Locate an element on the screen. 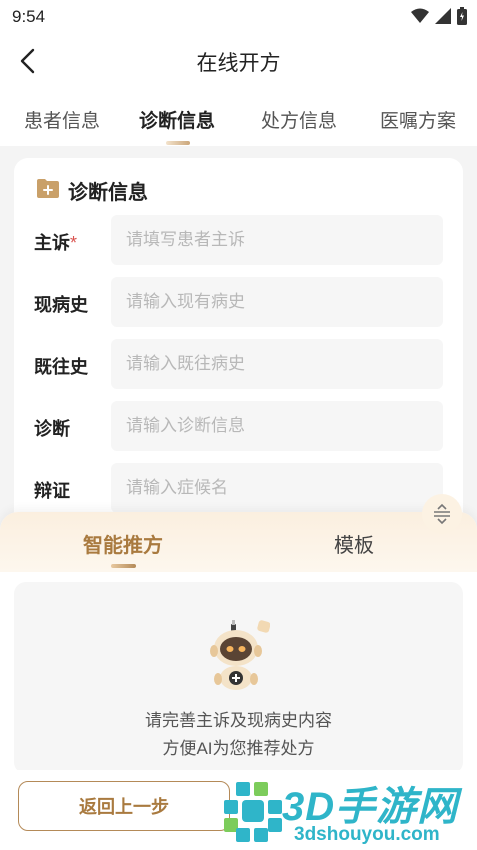 The width and height of the screenshot is (477, 850). panel-tab-indicator is located at coordinates (123, 566).